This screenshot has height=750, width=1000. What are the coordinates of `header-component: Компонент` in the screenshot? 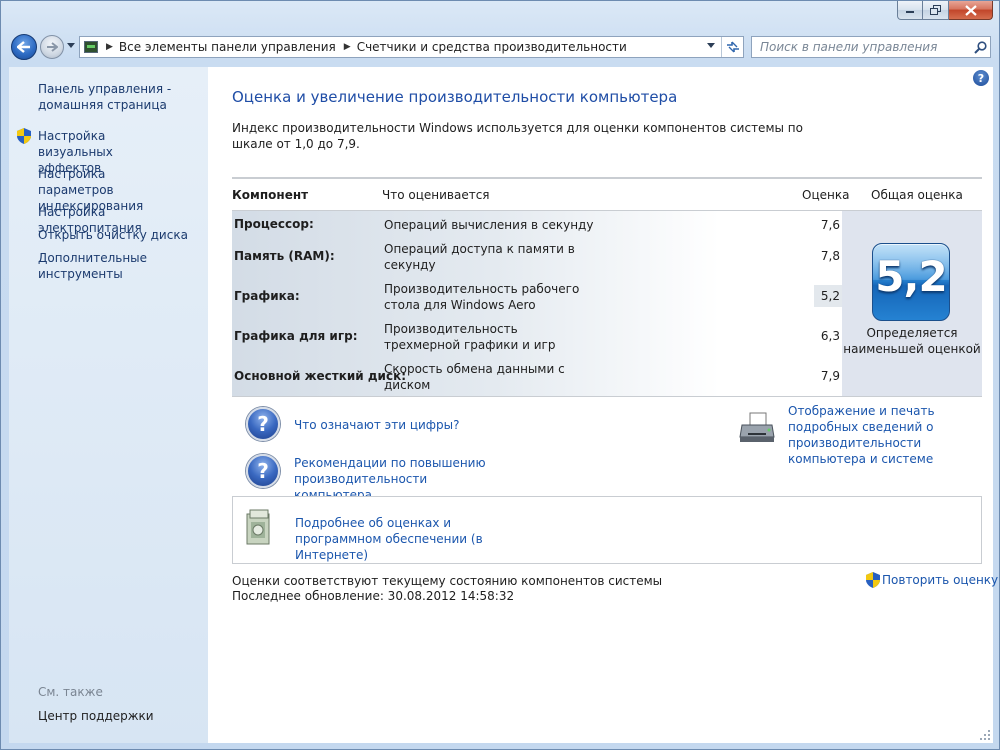 It's located at (270, 195).